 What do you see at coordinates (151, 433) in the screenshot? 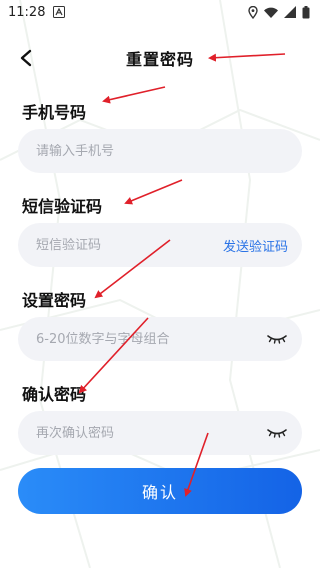
I see `confirm-password-input` at bounding box center [151, 433].